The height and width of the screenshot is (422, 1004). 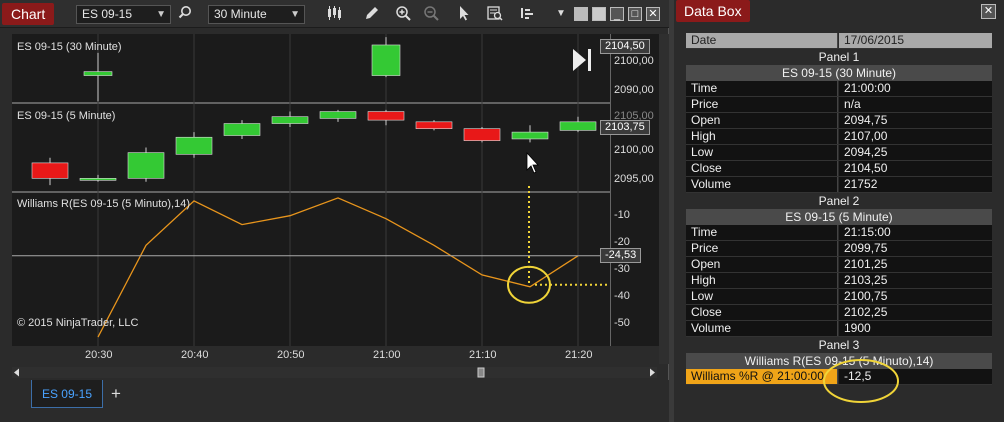 I want to click on time-axis-label: 20:50, so click(x=291, y=355).